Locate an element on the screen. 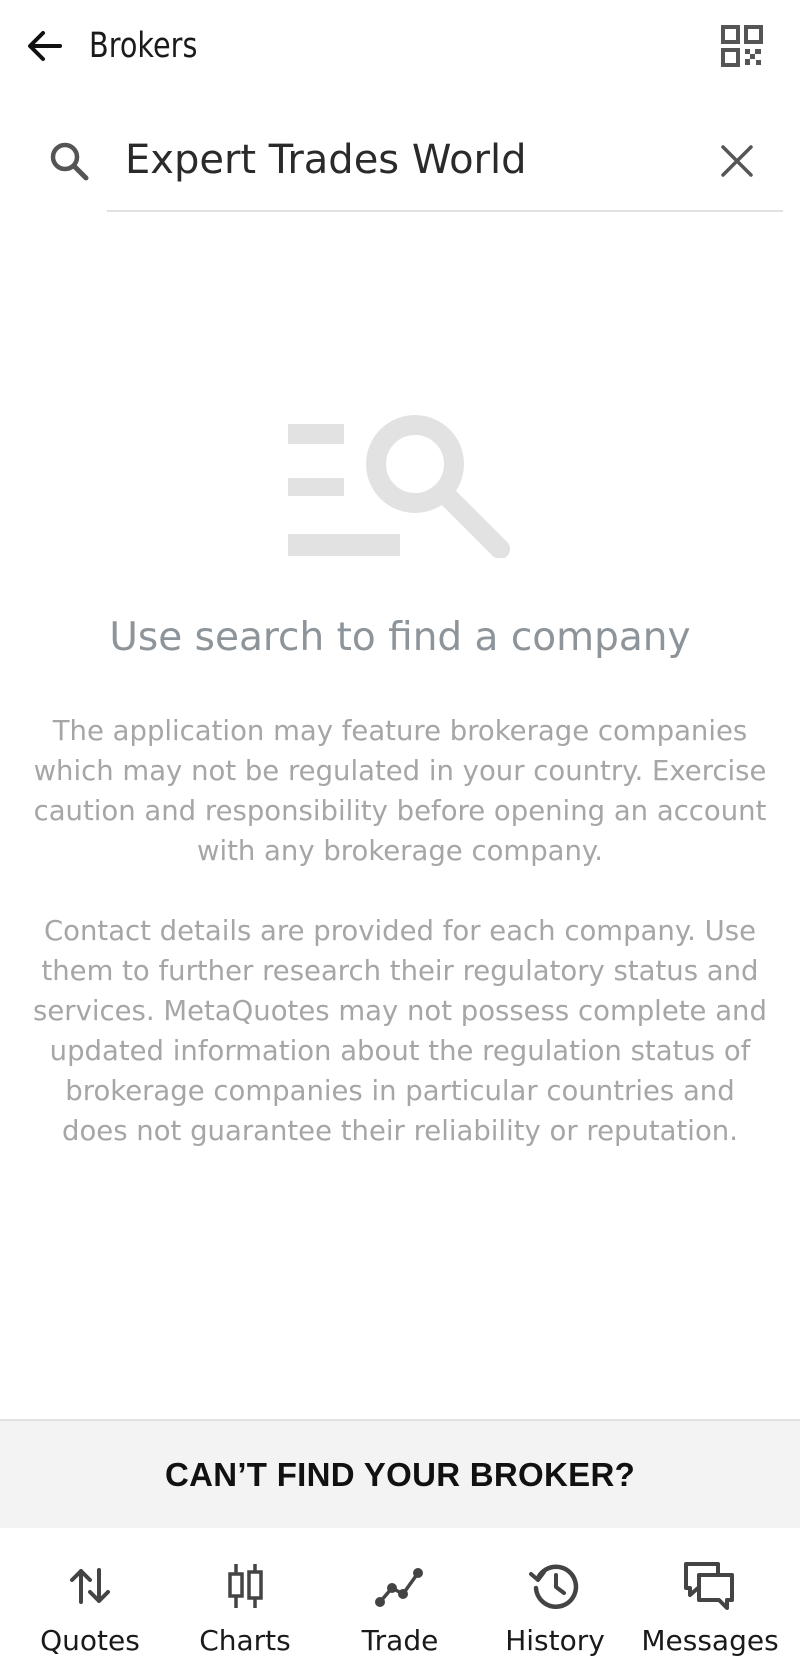  qr-code-button is located at coordinates (742, 46).